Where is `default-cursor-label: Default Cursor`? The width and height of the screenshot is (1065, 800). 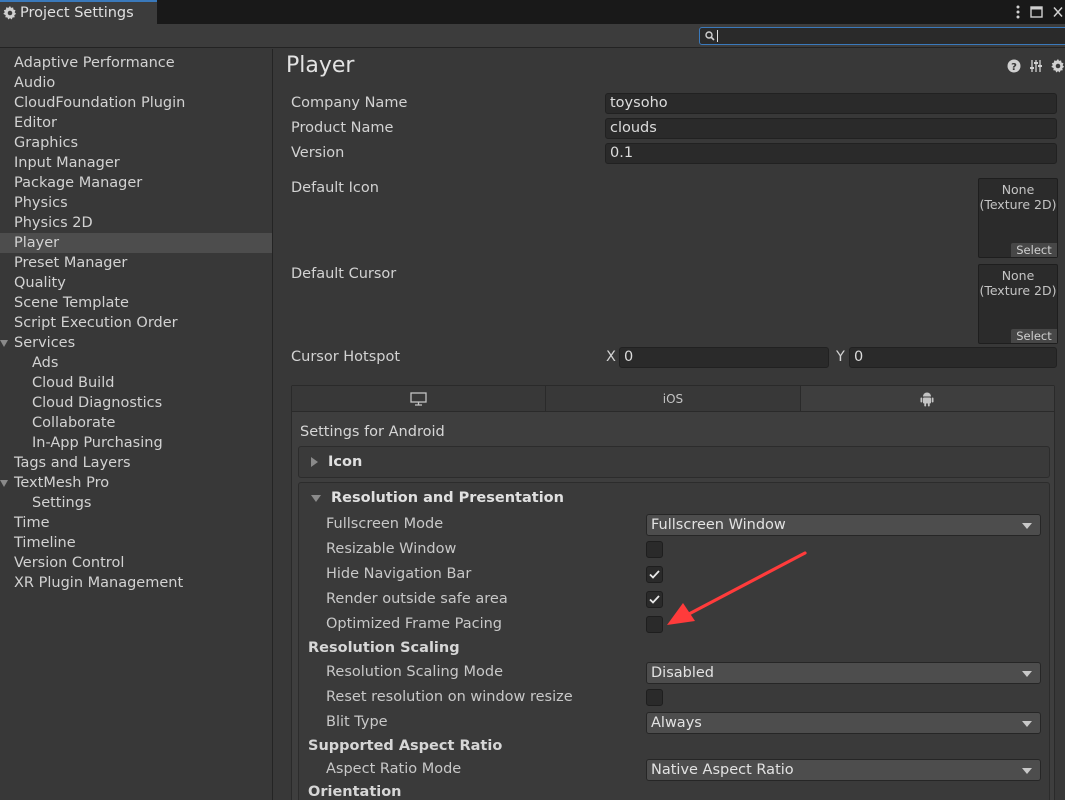 default-cursor-label: Default Cursor is located at coordinates (344, 274).